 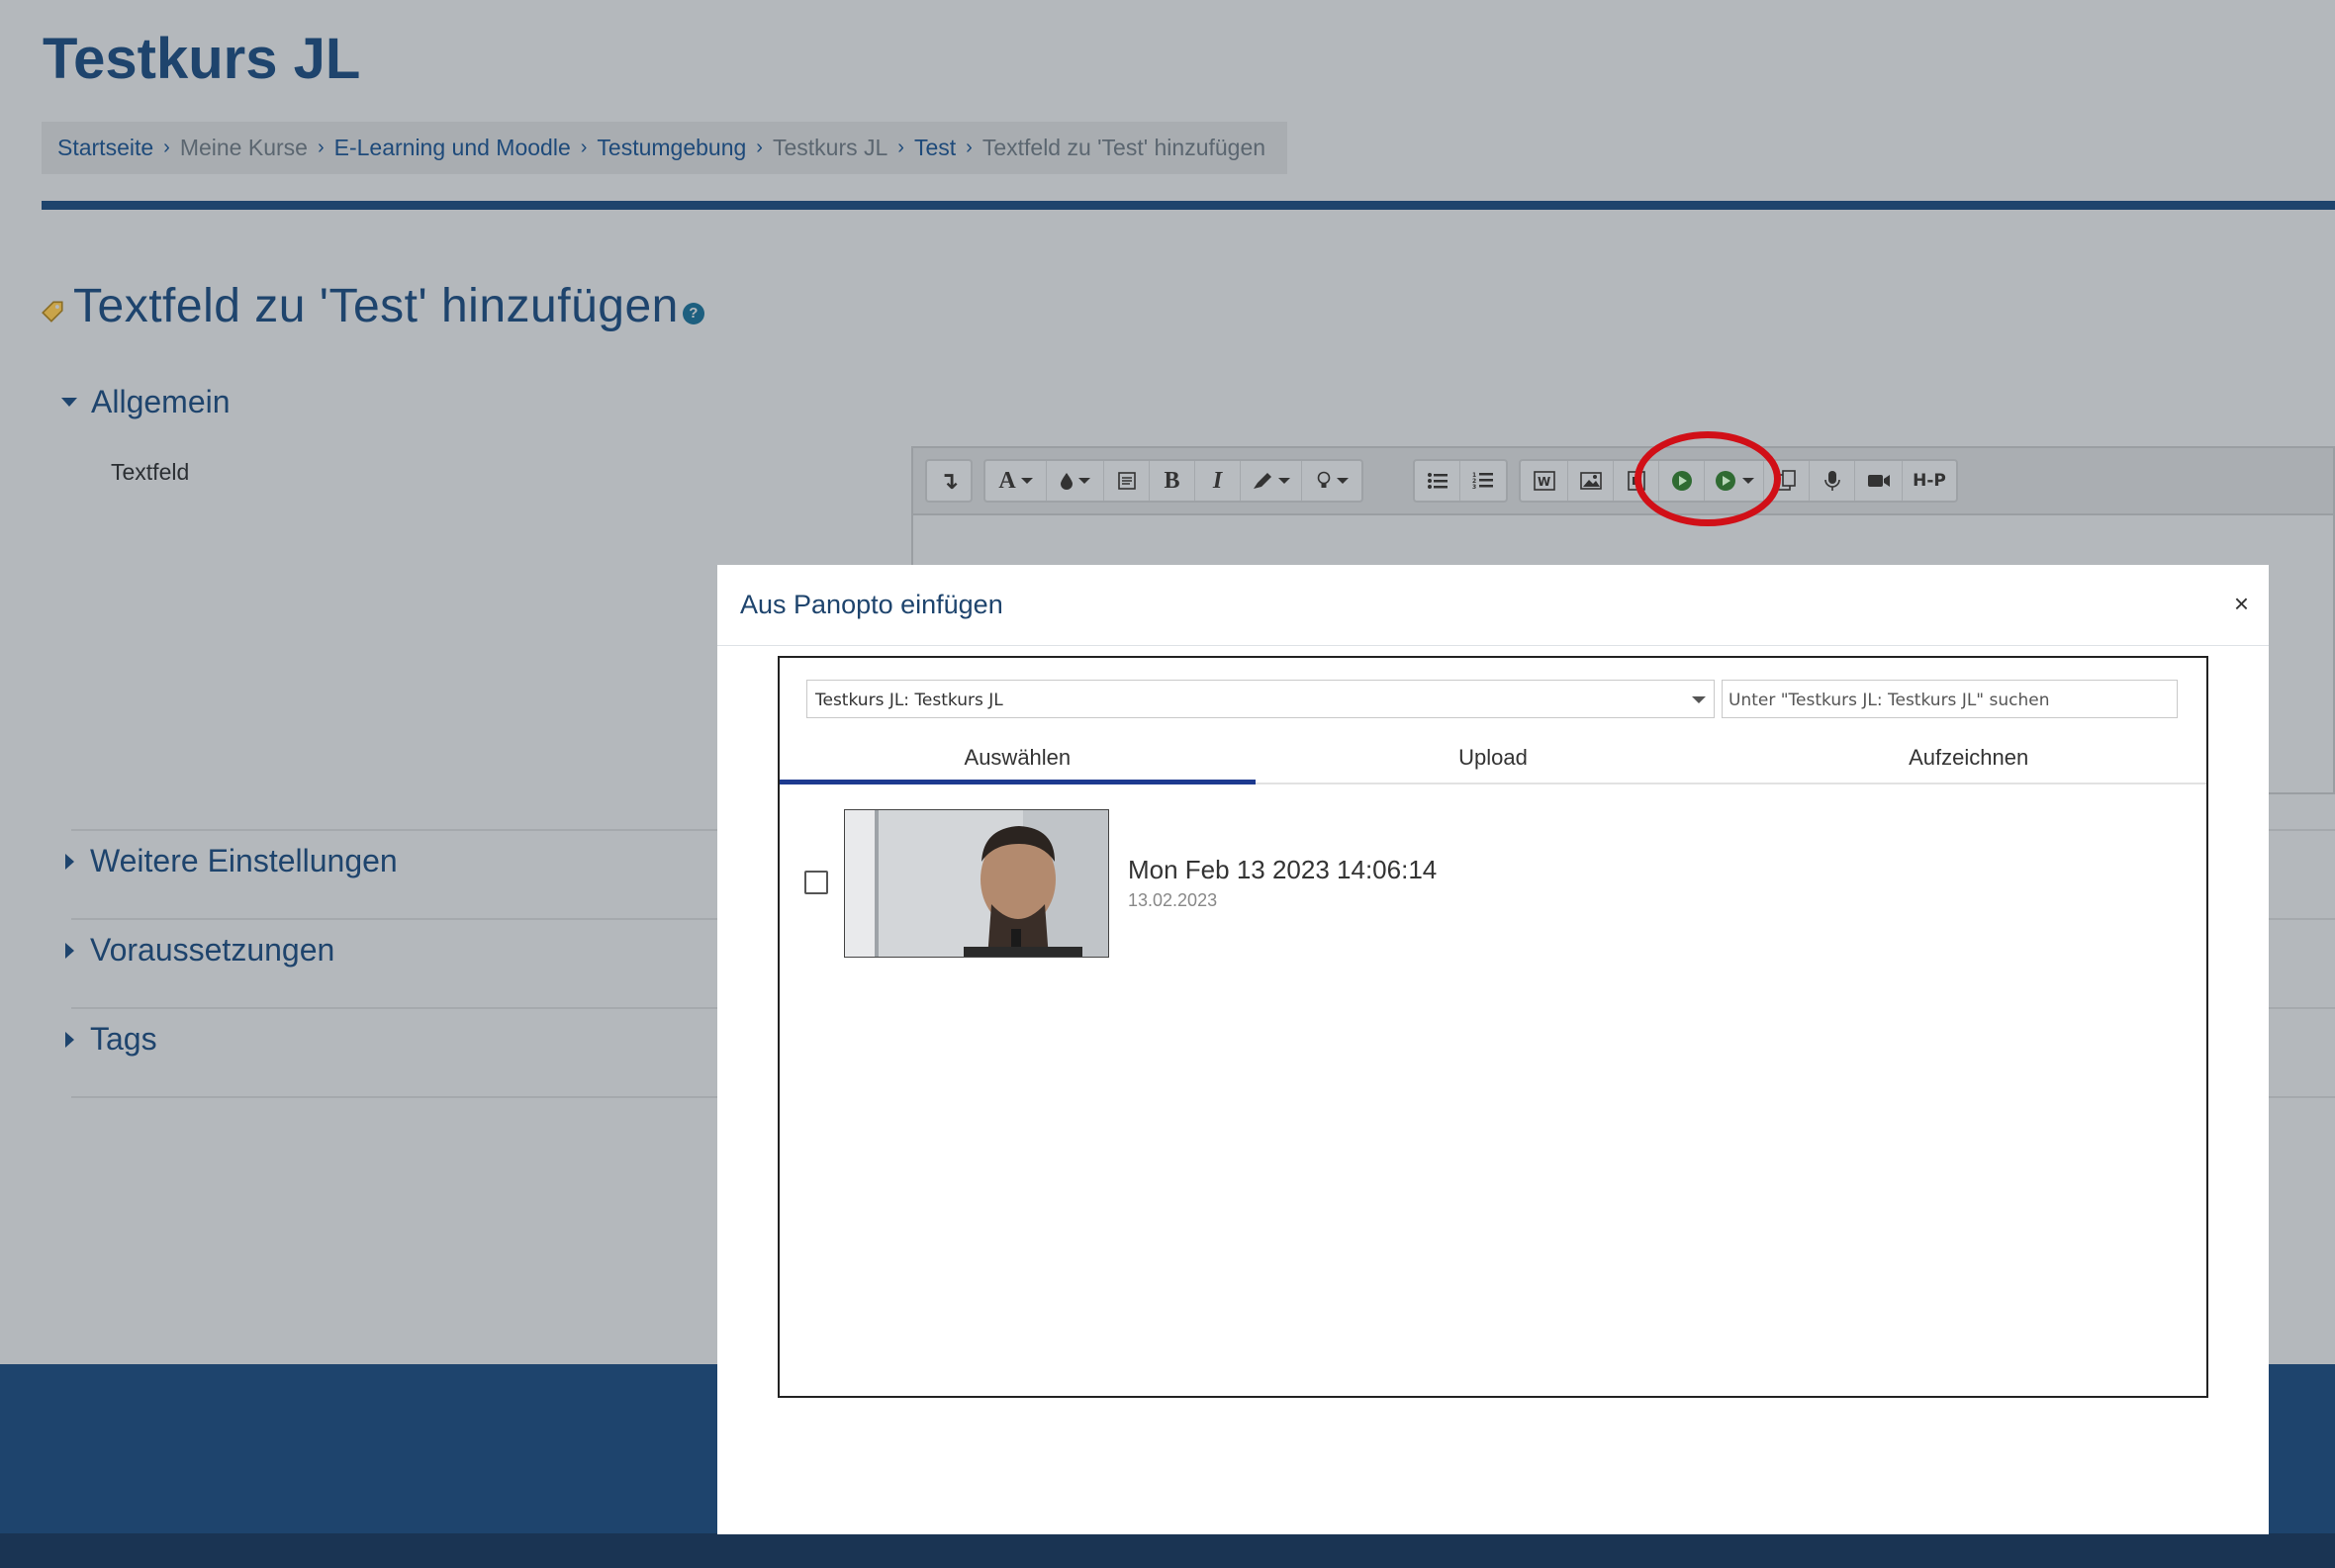 I want to click on section-tags-label: Tags, so click(x=124, y=1039).